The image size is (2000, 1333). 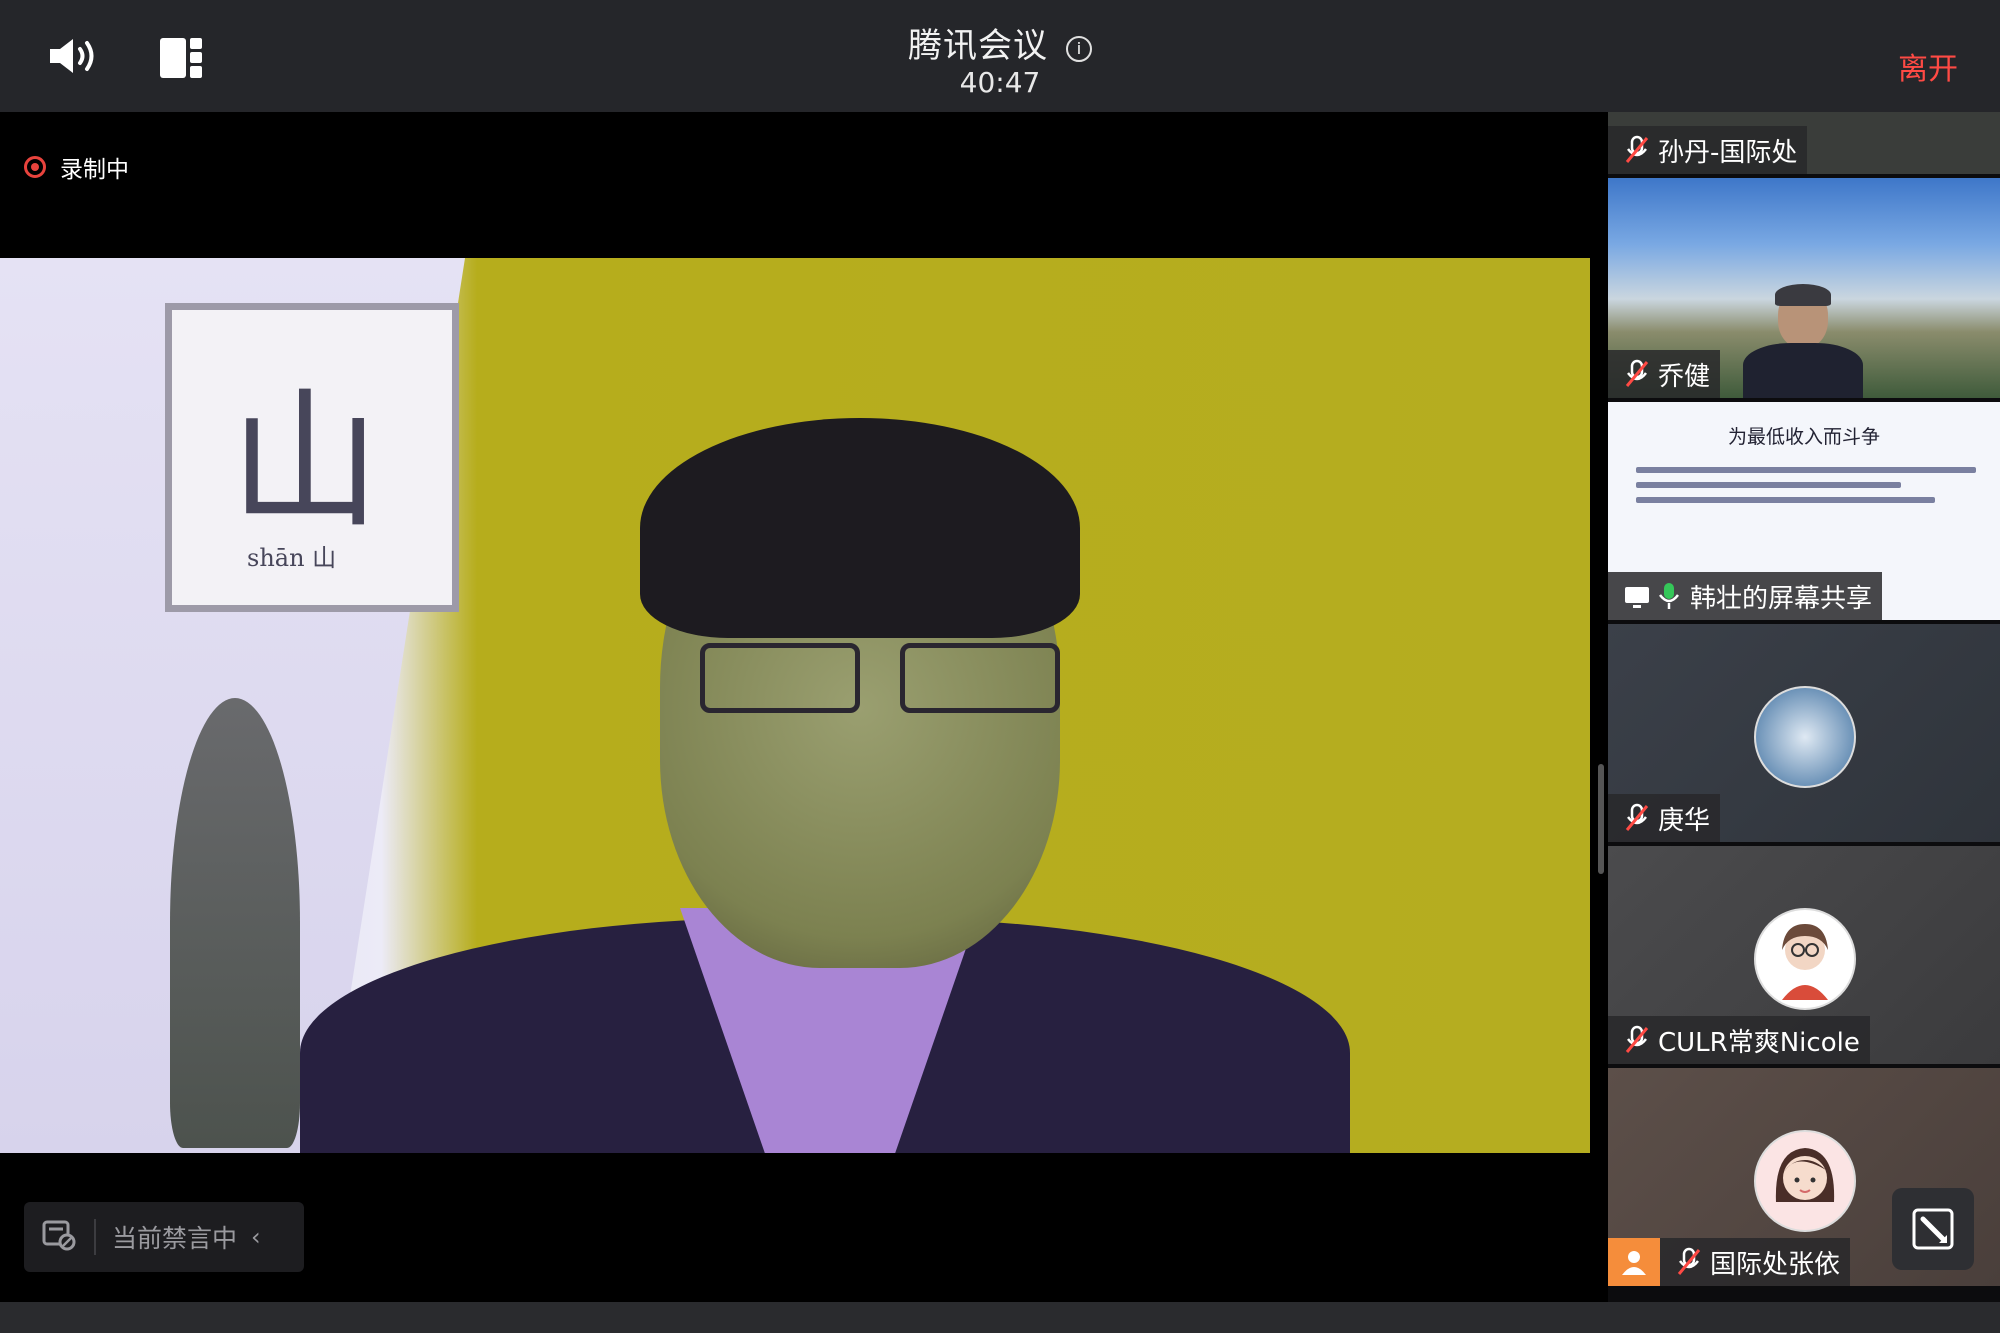 I want to click on participant-name-tag: 孙丹-国际处, so click(x=1708, y=150).